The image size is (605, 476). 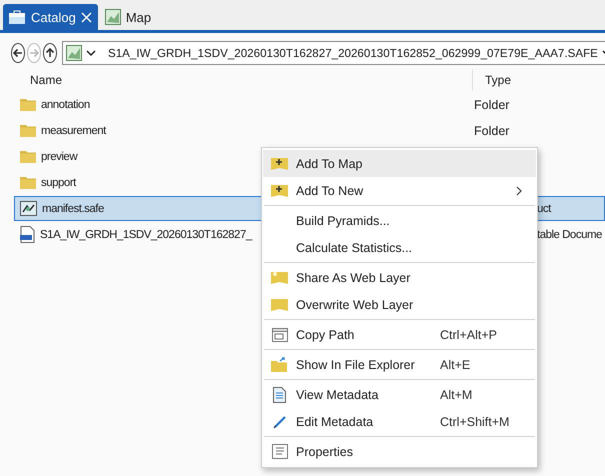 I want to click on file-name: S1A_IW_GRDH_1SDV_20260130T162827_, so click(x=146, y=234).